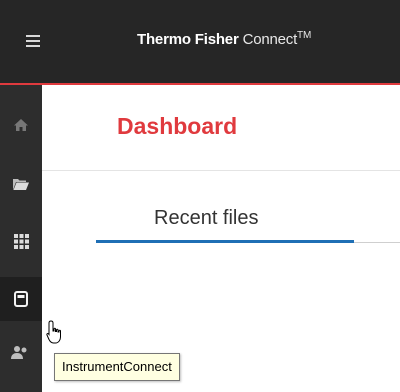 Image resolution: width=400 pixels, height=392 pixels. I want to click on menu-button, so click(33, 41).